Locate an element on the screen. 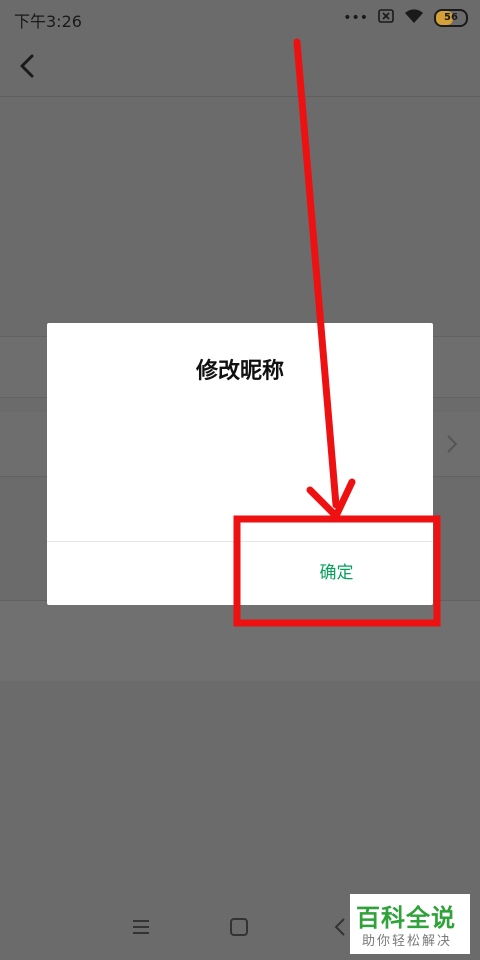  battery-level: 56 is located at coordinates (451, 17).